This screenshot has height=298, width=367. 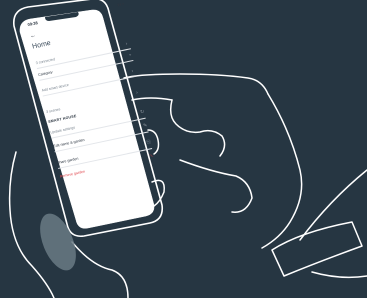 What do you see at coordinates (33, 24) in the screenshot?
I see `status-time: 09:38` at bounding box center [33, 24].